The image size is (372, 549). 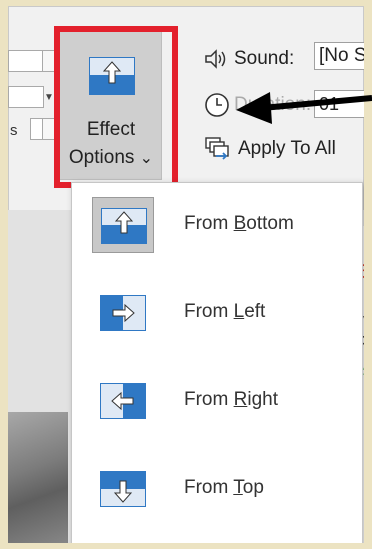 What do you see at coordinates (38, 477) in the screenshot?
I see `slide-thumbnail-photo` at bounding box center [38, 477].